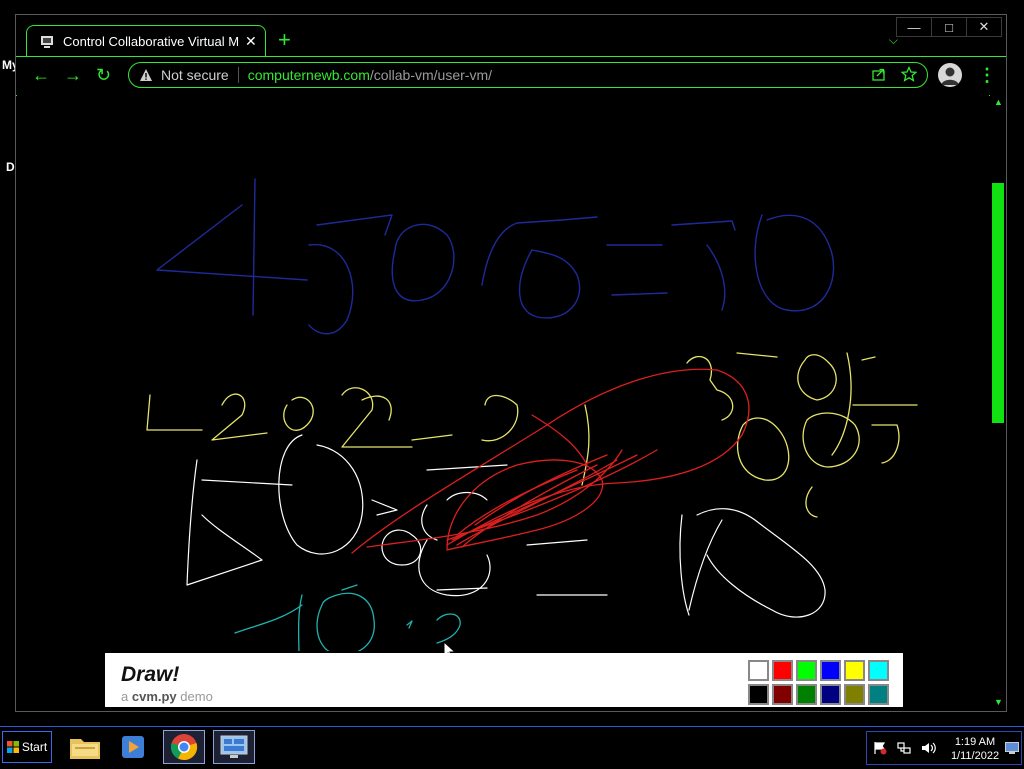 The height and width of the screenshot is (769, 1024). I want to click on security-status-label: Not secure, so click(195, 75).